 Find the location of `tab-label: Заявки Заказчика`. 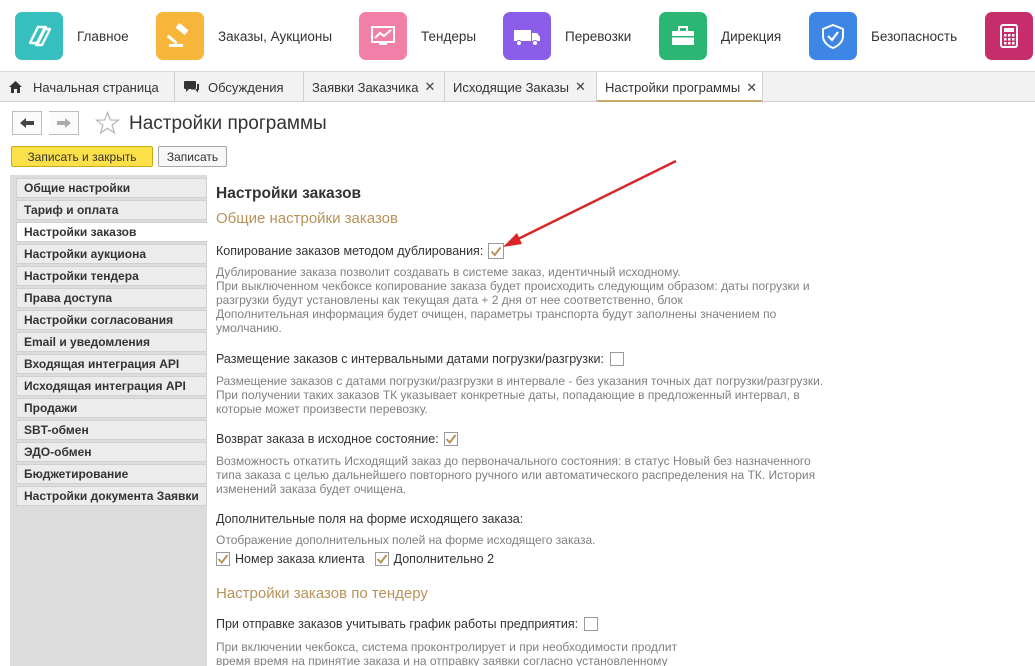

tab-label: Заявки Заказчика is located at coordinates (365, 87).